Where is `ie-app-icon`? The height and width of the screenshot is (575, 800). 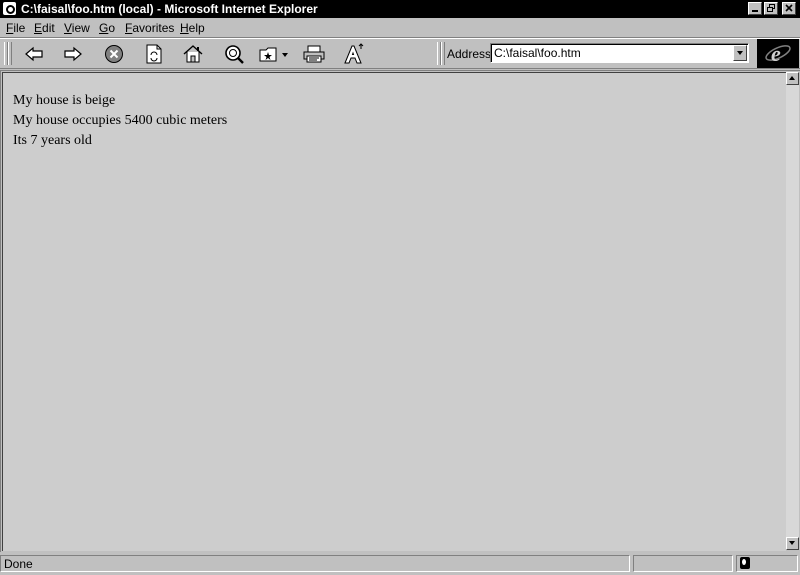 ie-app-icon is located at coordinates (9, 8).